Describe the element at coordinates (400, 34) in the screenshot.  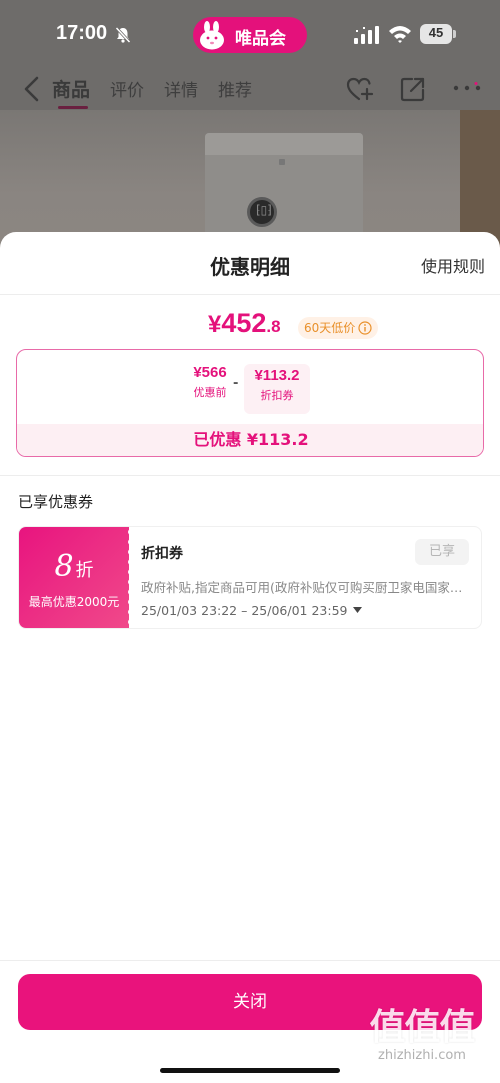
I see `wifi-icon` at that location.